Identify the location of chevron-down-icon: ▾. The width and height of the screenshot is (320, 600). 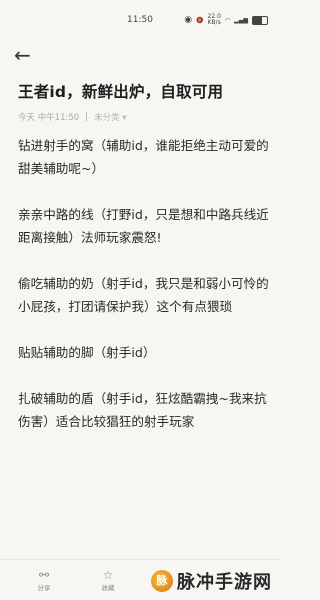
(124, 118).